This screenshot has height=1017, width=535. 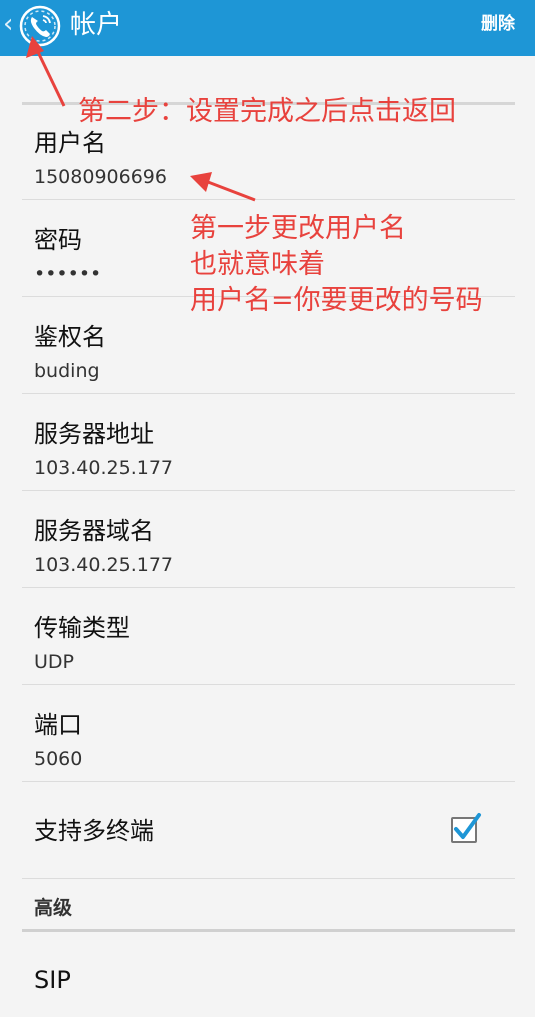 What do you see at coordinates (298, 228) in the screenshot?
I see `annotation-step1-line1: 第一步更改用户名` at bounding box center [298, 228].